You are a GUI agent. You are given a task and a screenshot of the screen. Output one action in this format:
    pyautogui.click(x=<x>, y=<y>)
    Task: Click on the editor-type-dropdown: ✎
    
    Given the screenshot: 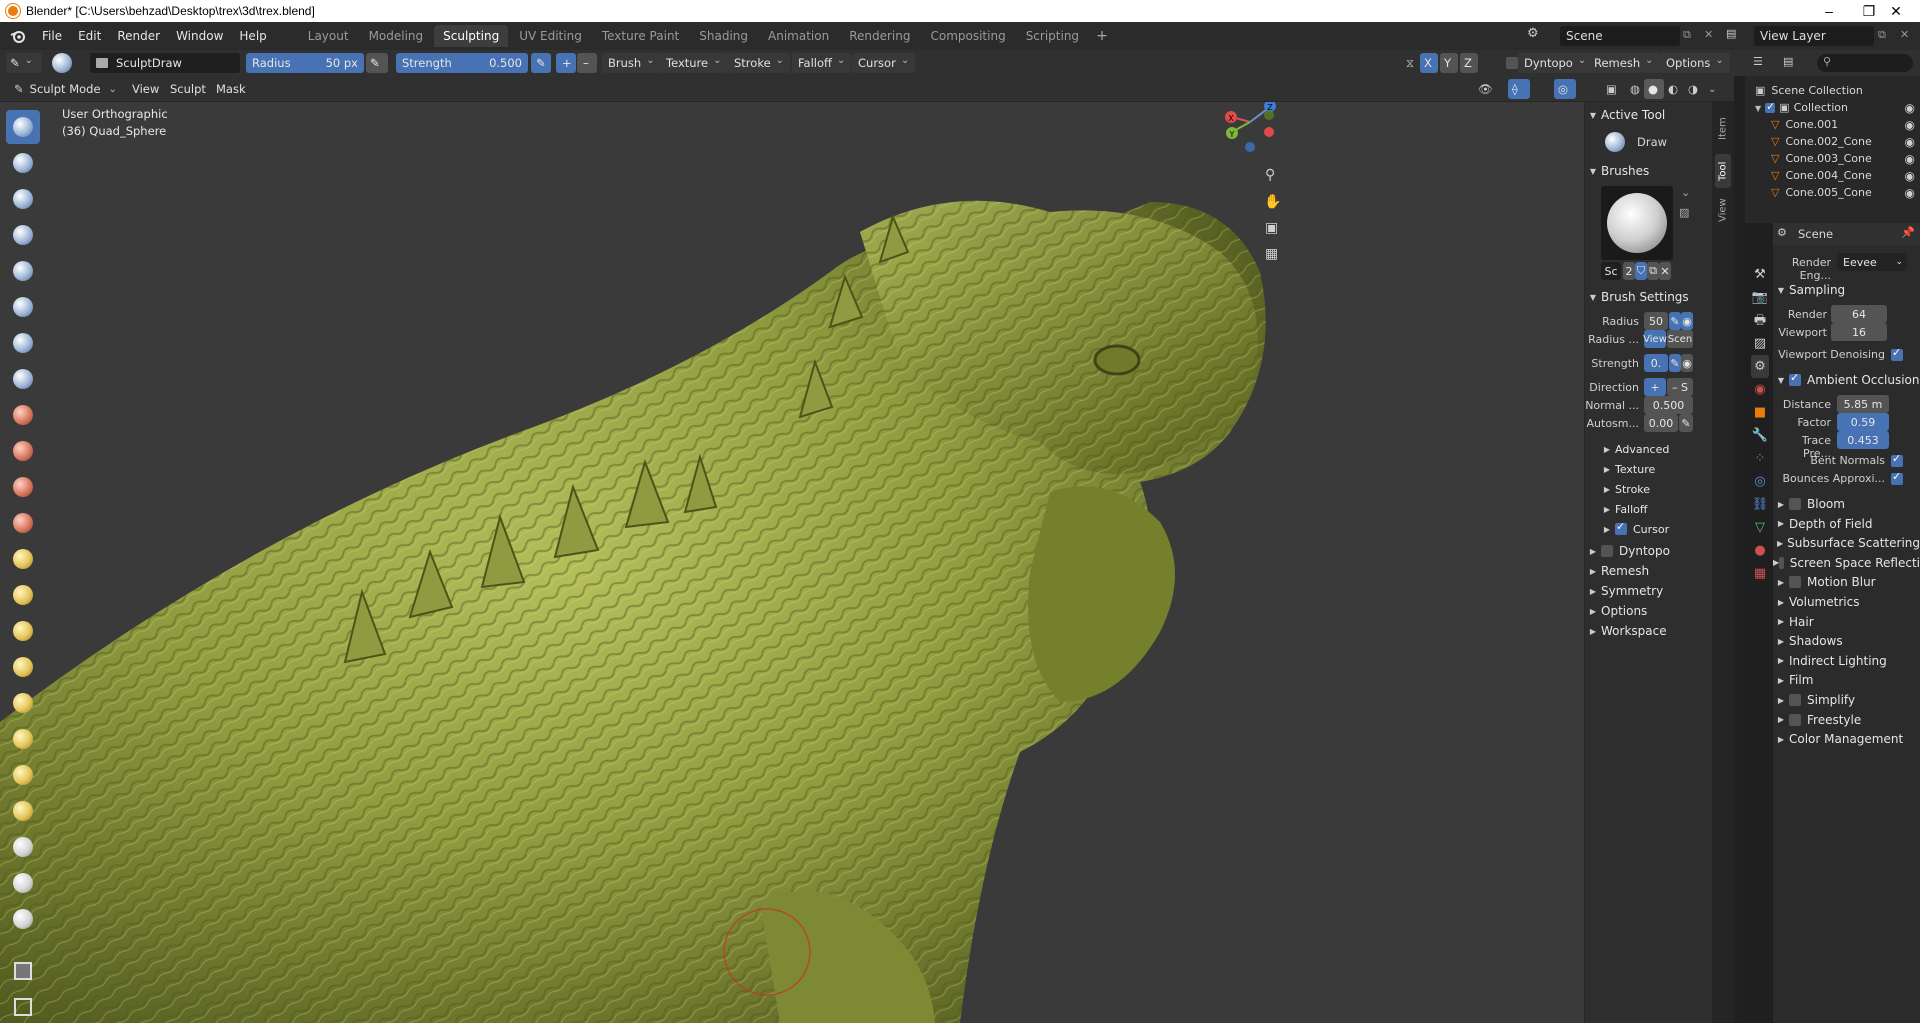 What is the action you would take?
    pyautogui.click(x=24, y=63)
    